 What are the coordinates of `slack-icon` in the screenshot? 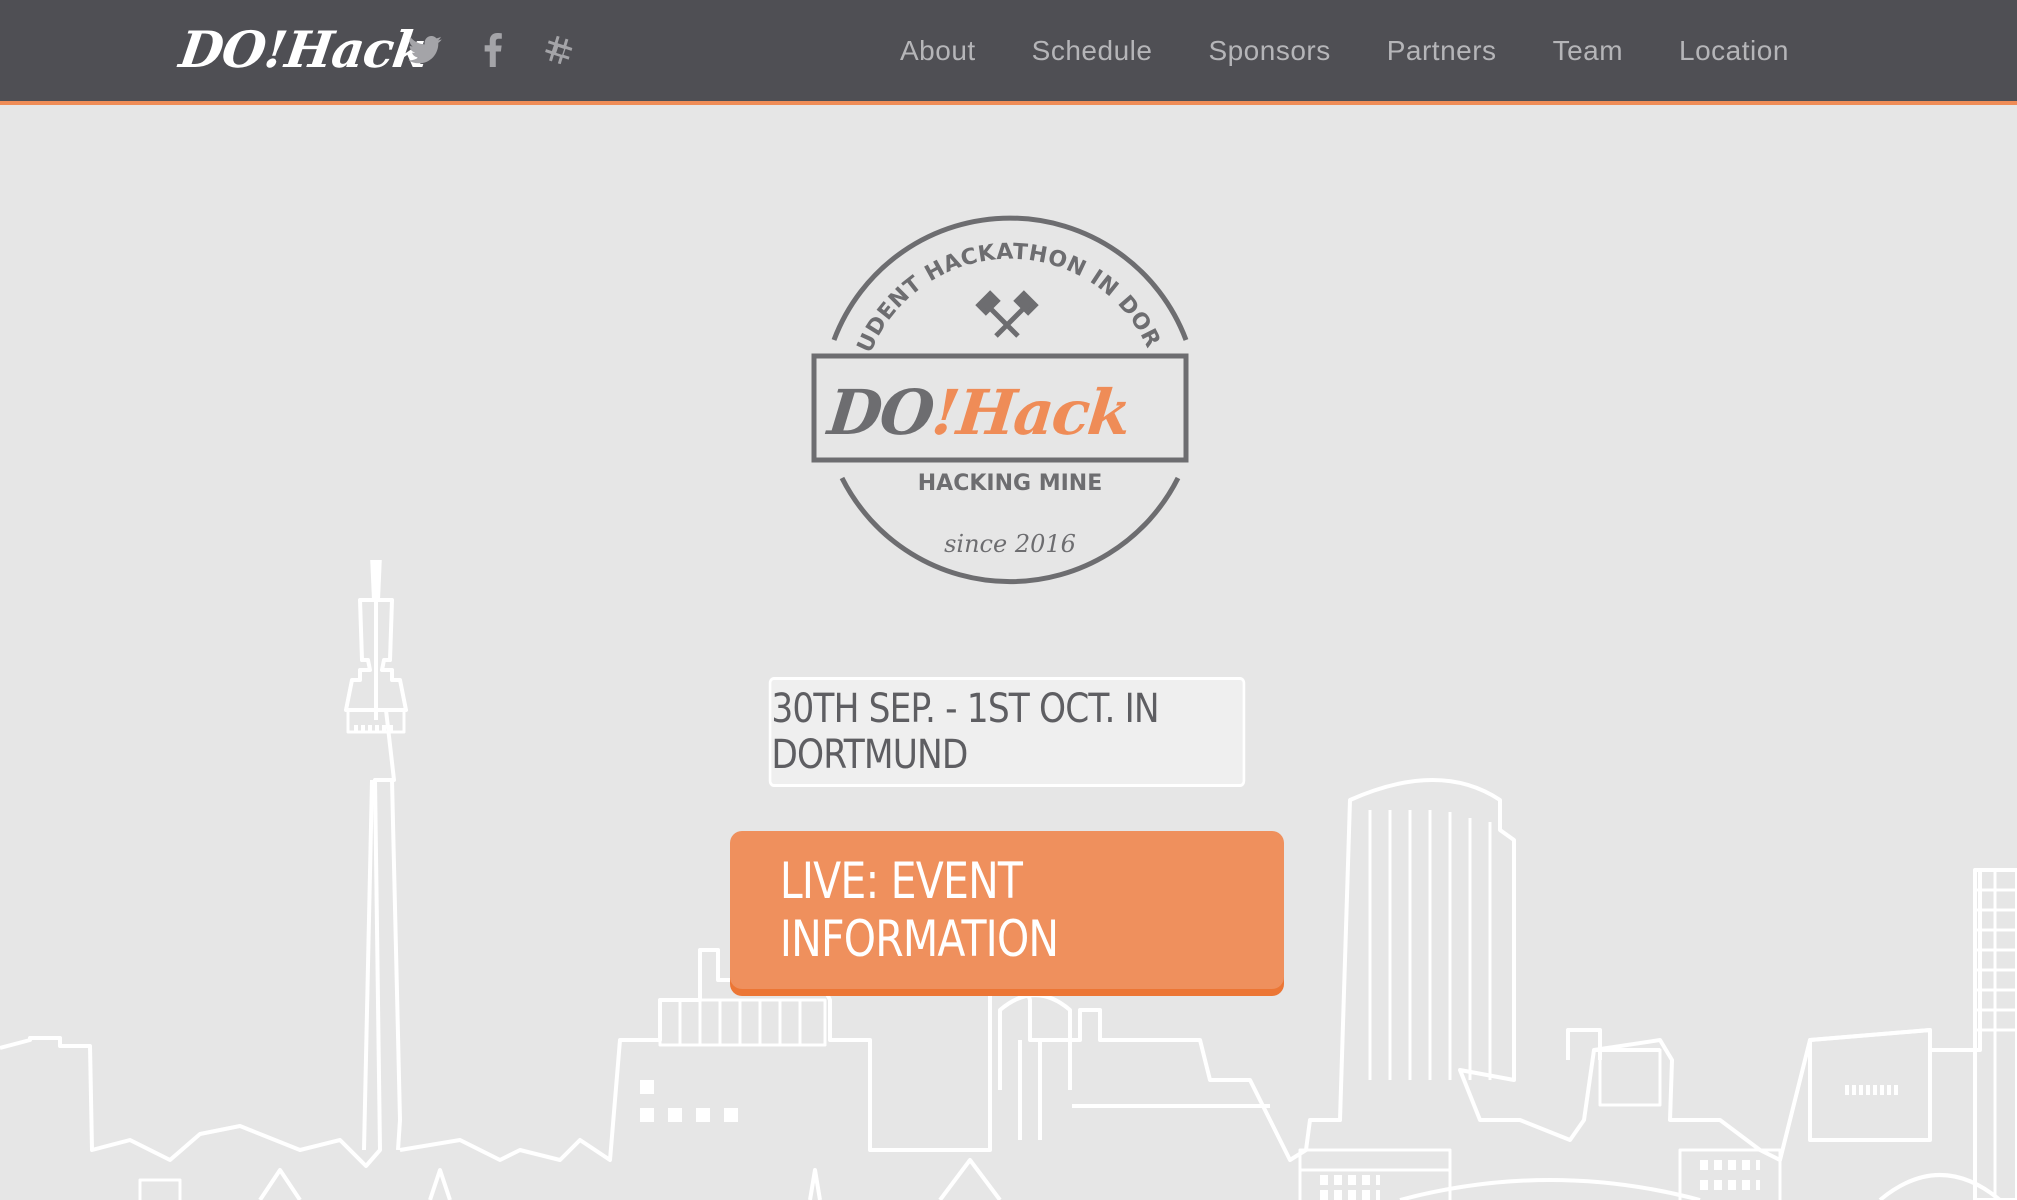 It's located at (561, 50).